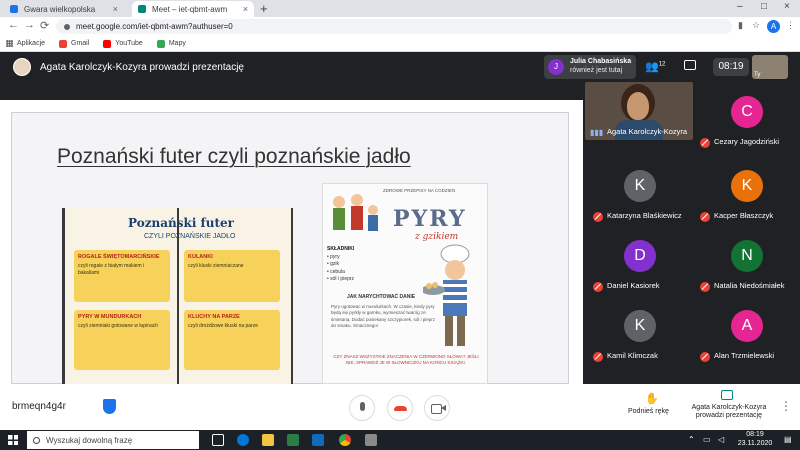 The height and width of the screenshot is (450, 800). Describe the element at coordinates (107, 43) in the screenshot. I see `youtube-icon` at that location.